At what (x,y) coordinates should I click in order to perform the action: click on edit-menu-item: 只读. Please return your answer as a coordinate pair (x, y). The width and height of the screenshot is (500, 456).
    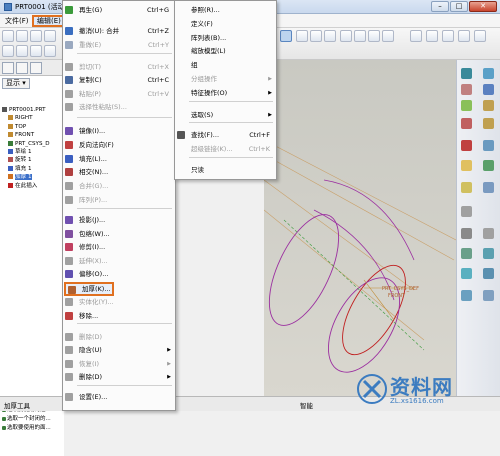
    Looking at the image, I should click on (225, 170).